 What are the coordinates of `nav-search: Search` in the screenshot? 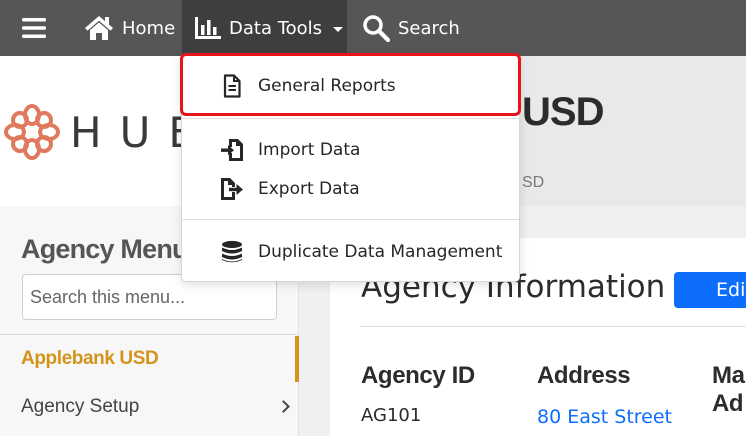 It's located at (411, 28).